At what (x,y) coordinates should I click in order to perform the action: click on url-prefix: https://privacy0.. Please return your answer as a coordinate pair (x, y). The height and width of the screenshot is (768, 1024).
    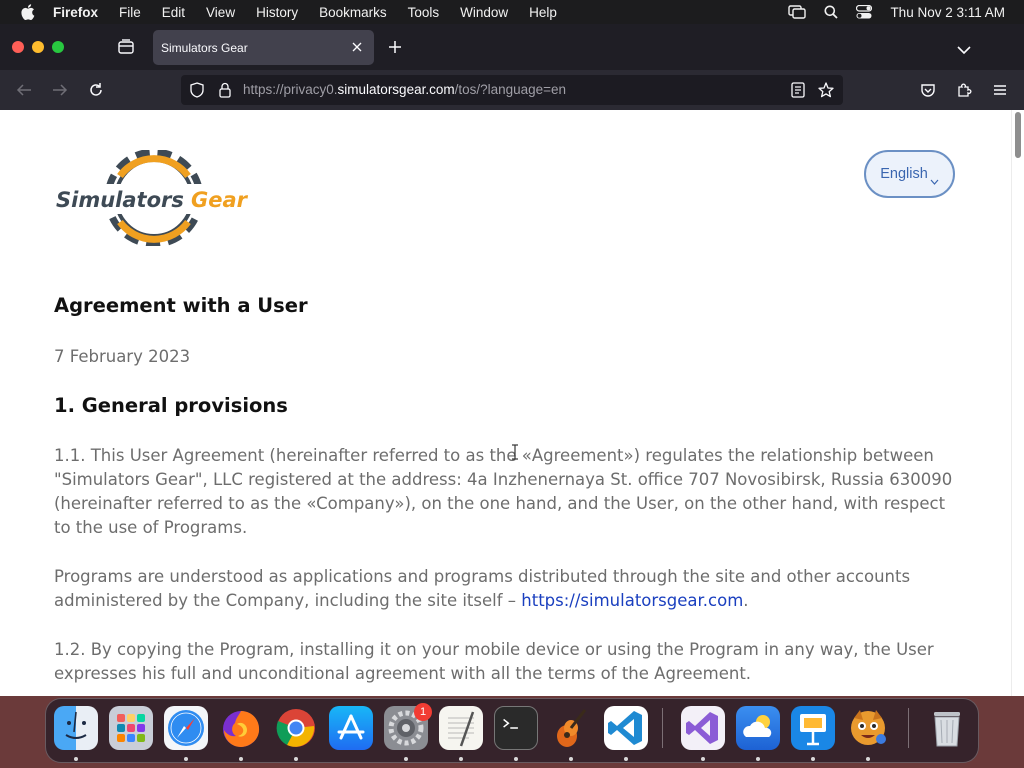
    Looking at the image, I should click on (290, 89).